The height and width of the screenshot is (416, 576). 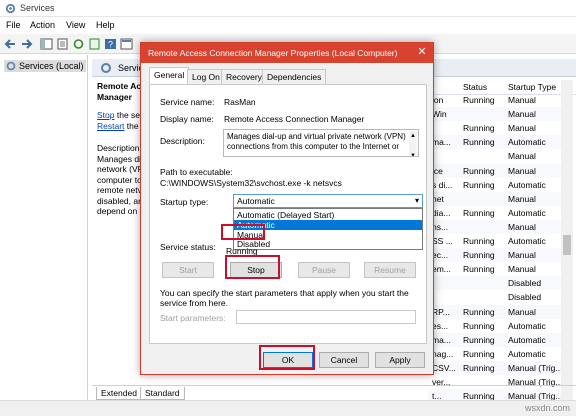 I want to click on tab-standard: Standard, so click(x=162, y=393).